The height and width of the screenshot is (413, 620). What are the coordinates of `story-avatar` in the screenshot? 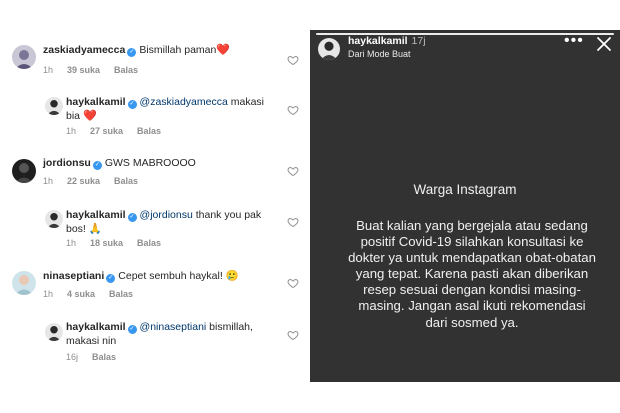 It's located at (329, 49).